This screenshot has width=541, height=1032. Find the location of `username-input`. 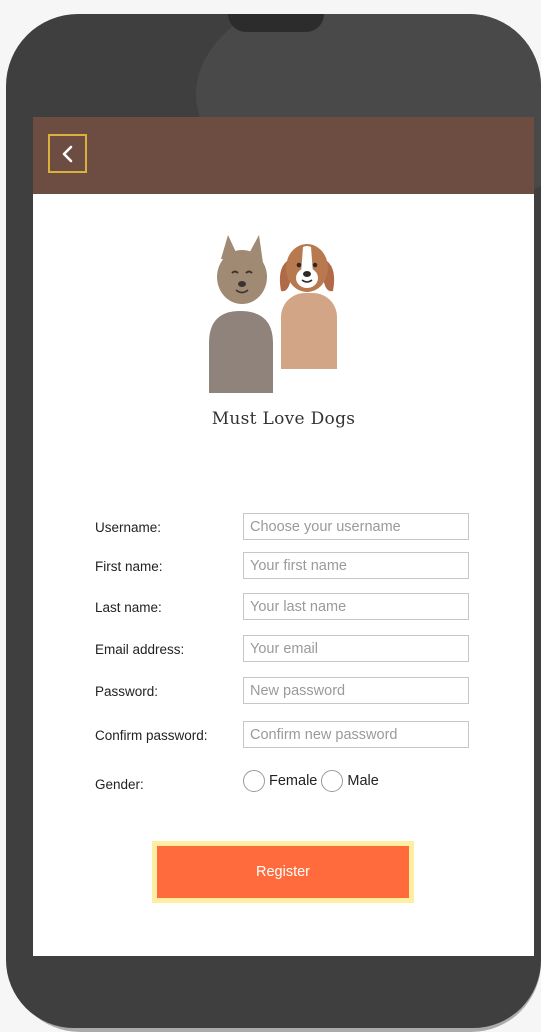

username-input is located at coordinates (356, 526).